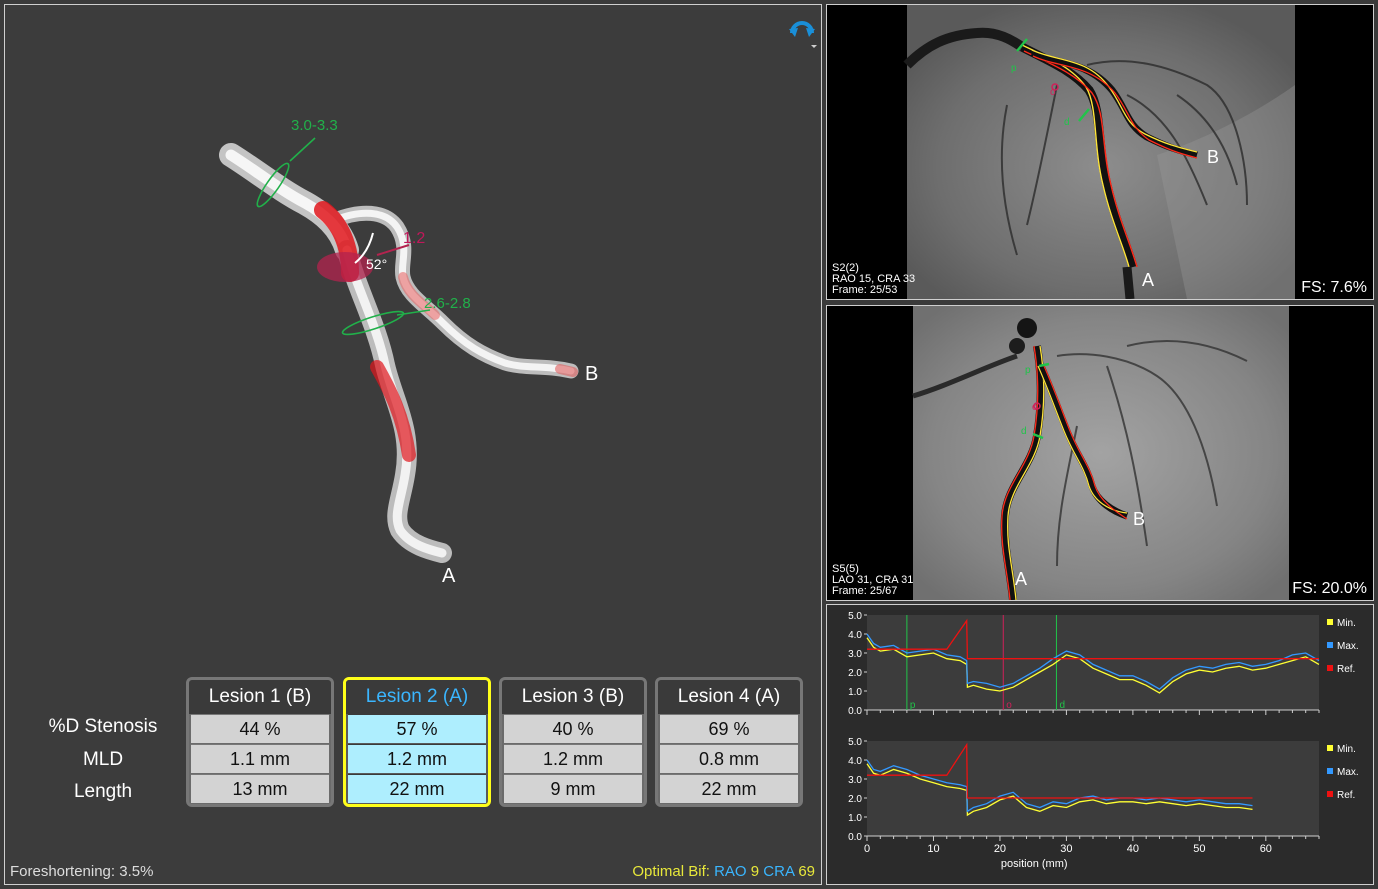 The height and width of the screenshot is (889, 1378). I want to click on lesion-card-2: Lesion 2 (A) 57 % 1.2 mm 22 mm, so click(417, 742).